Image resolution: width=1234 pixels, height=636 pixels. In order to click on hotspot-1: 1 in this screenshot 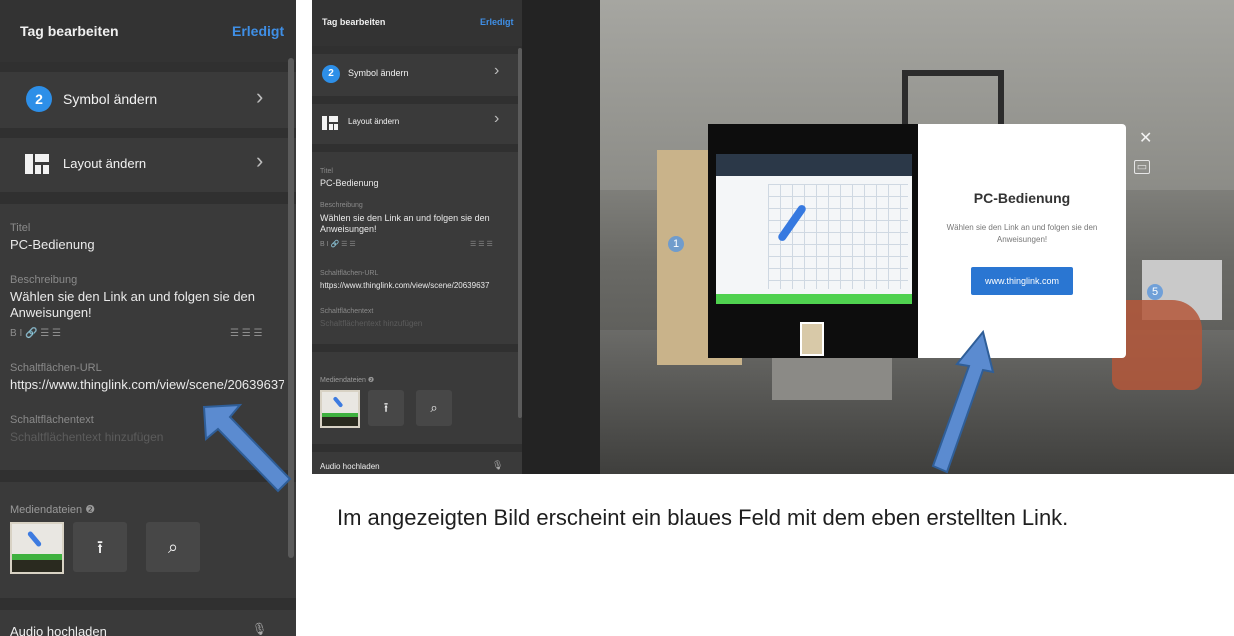, I will do `click(676, 244)`.